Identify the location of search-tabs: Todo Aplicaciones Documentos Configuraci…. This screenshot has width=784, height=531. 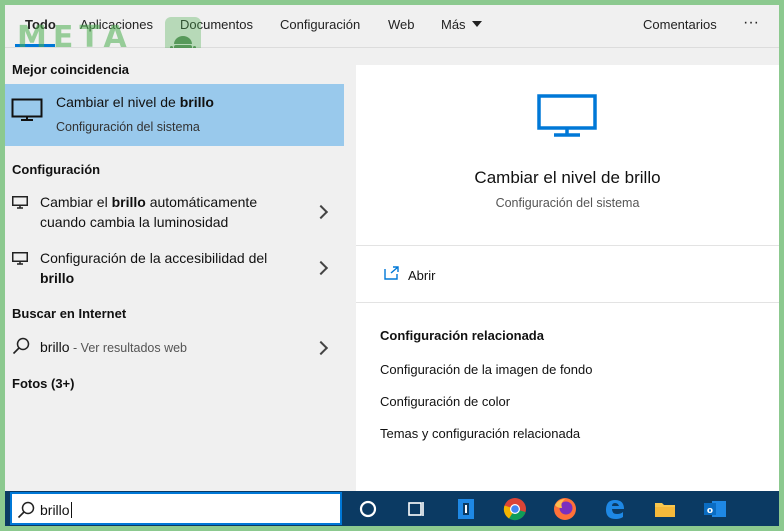
(392, 26).